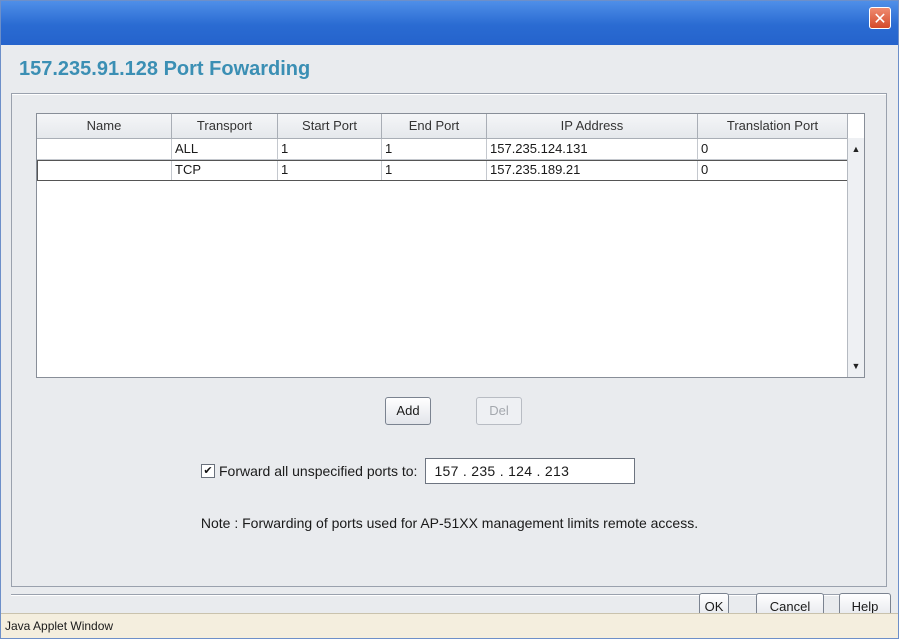 This screenshot has width=899, height=639. I want to click on table-scrollbar: ▲ ▼, so click(855, 257).